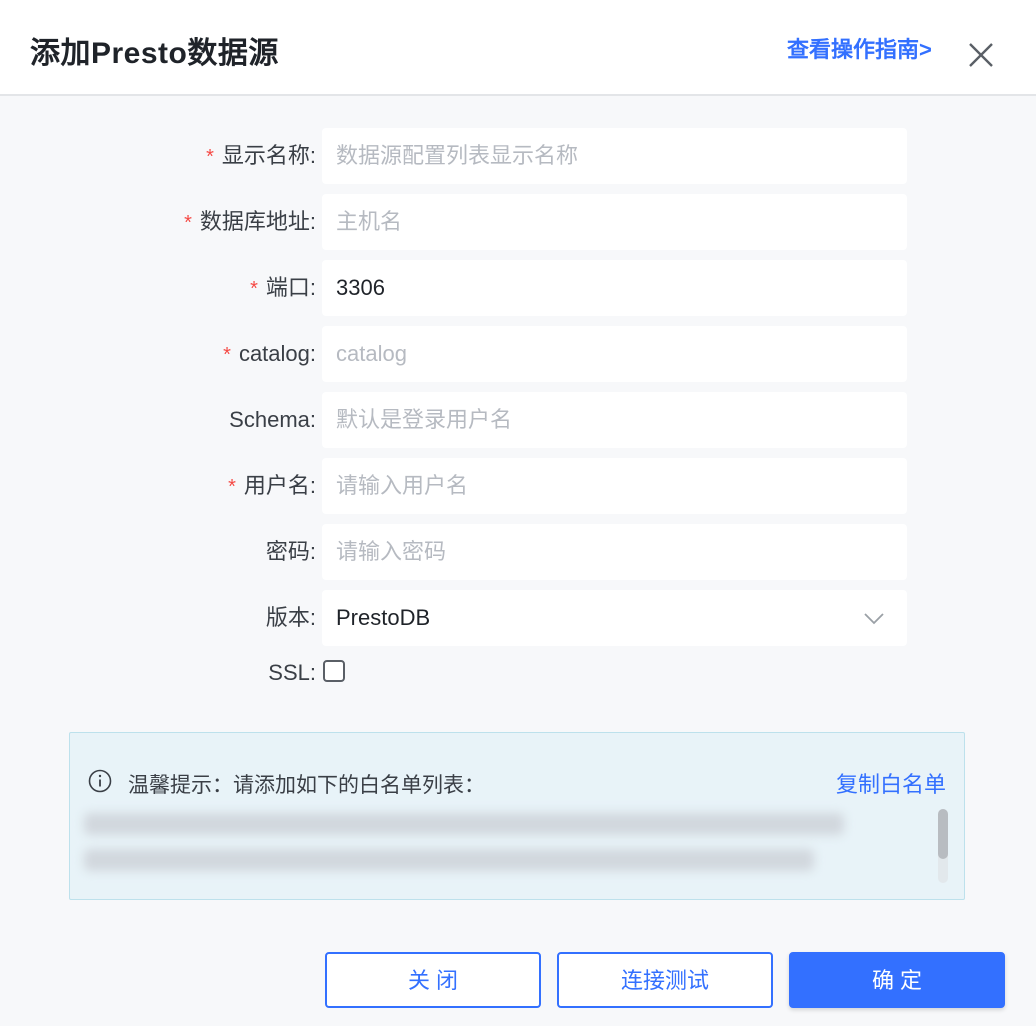 Image resolution: width=1036 pixels, height=1026 pixels. Describe the element at coordinates (665, 980) in the screenshot. I see `connection-test-button: 连接测试` at that location.